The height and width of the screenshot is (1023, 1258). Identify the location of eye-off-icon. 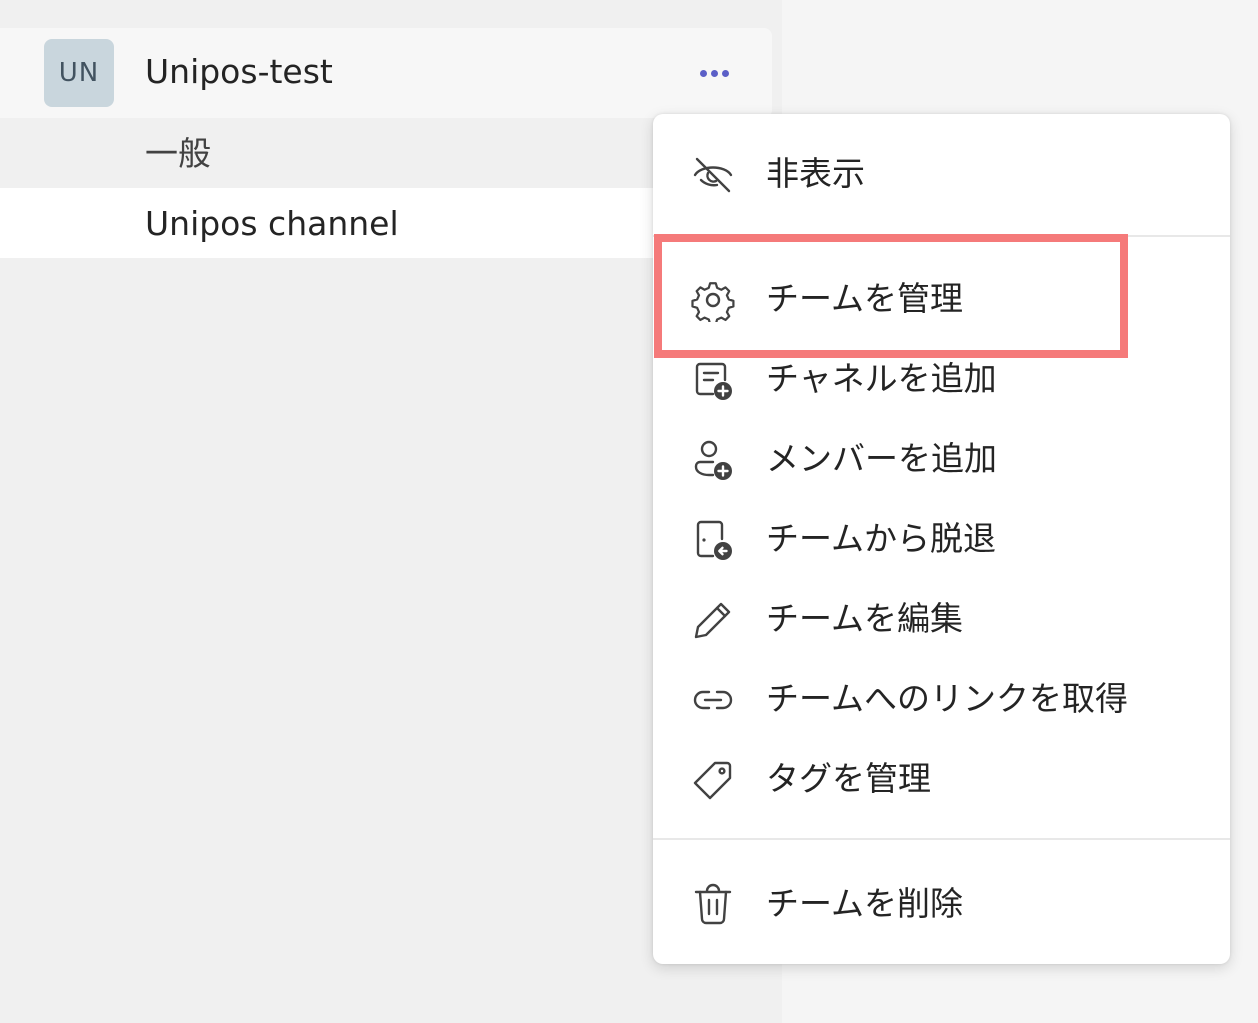
(713, 175).